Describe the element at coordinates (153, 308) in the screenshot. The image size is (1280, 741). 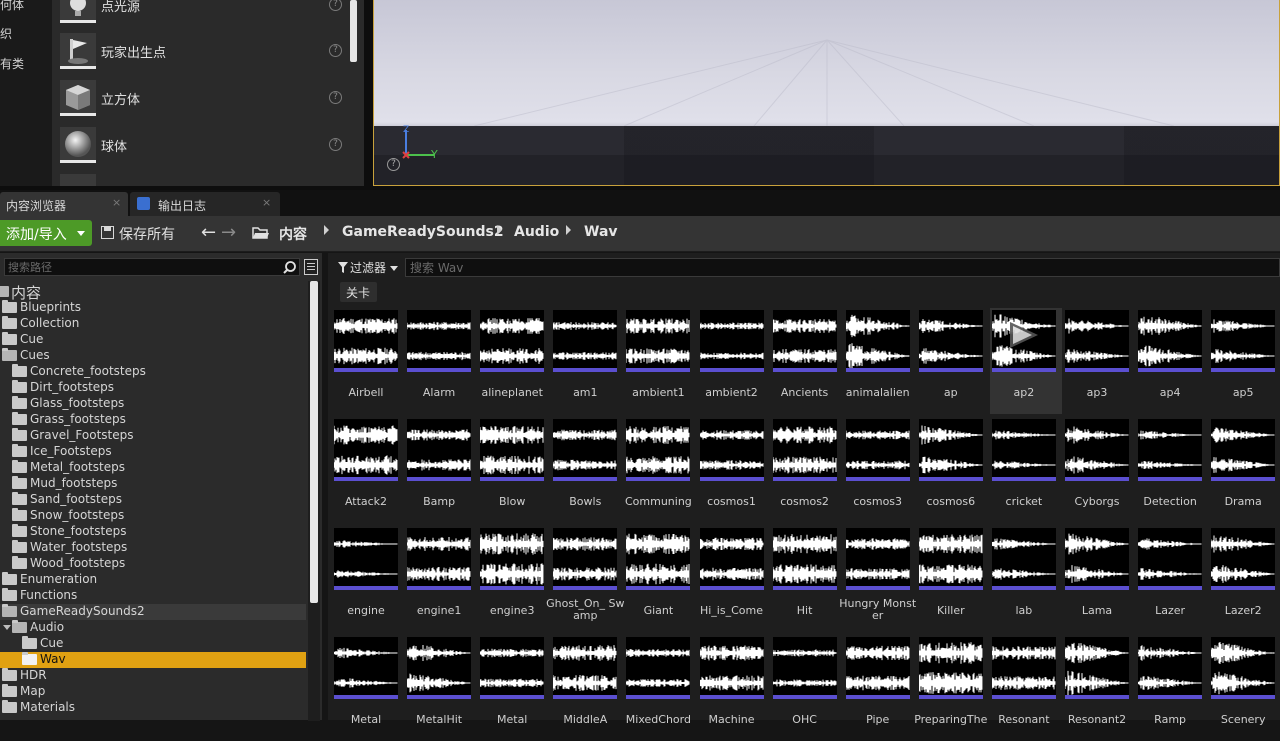
I see `tree-item: Blueprints` at that location.